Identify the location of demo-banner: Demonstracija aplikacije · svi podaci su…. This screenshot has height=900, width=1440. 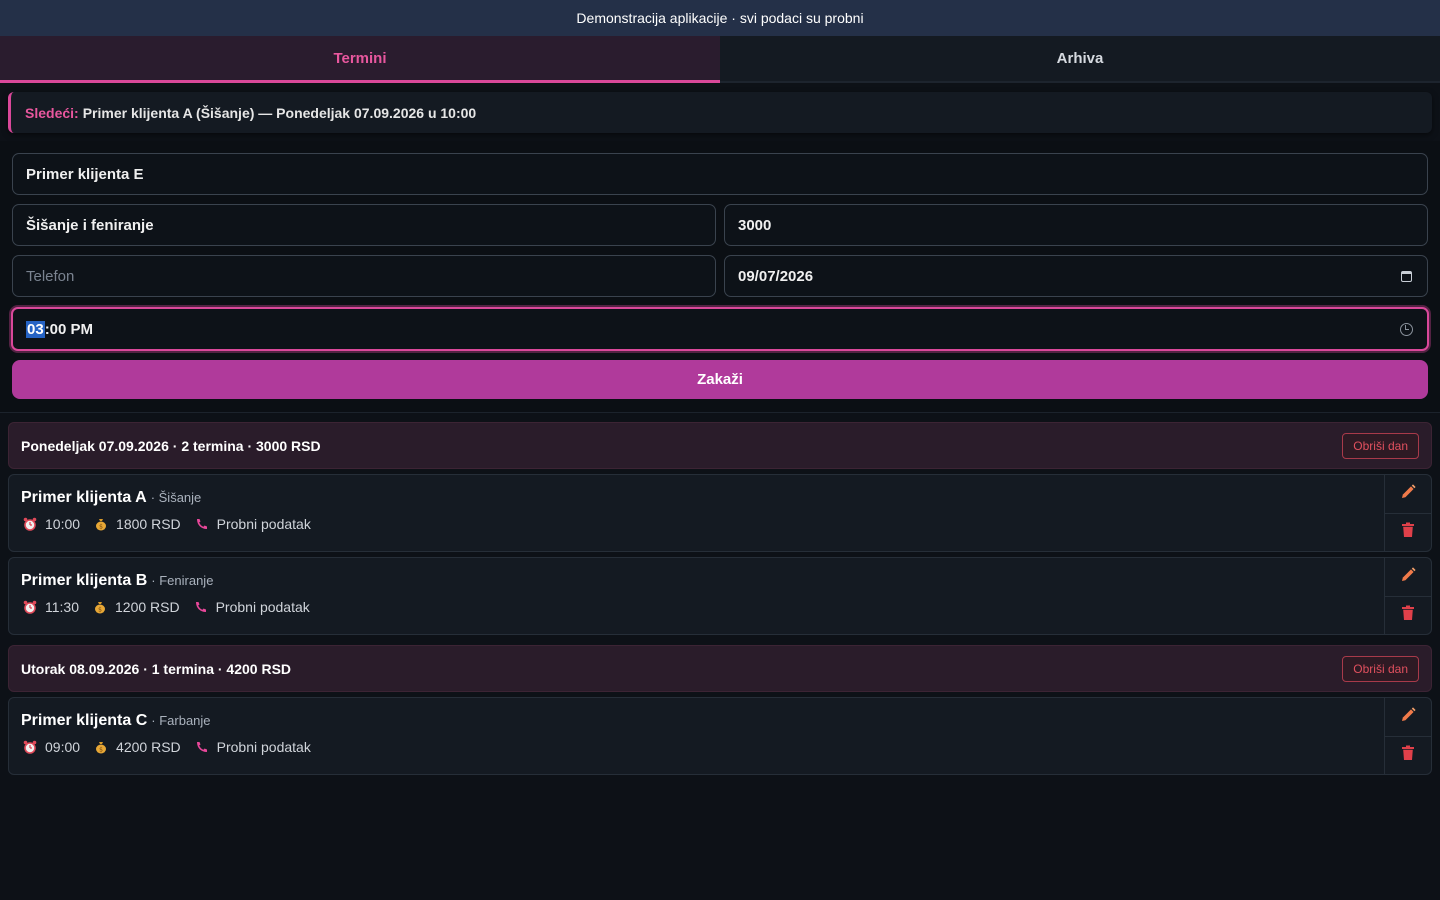
(720, 18).